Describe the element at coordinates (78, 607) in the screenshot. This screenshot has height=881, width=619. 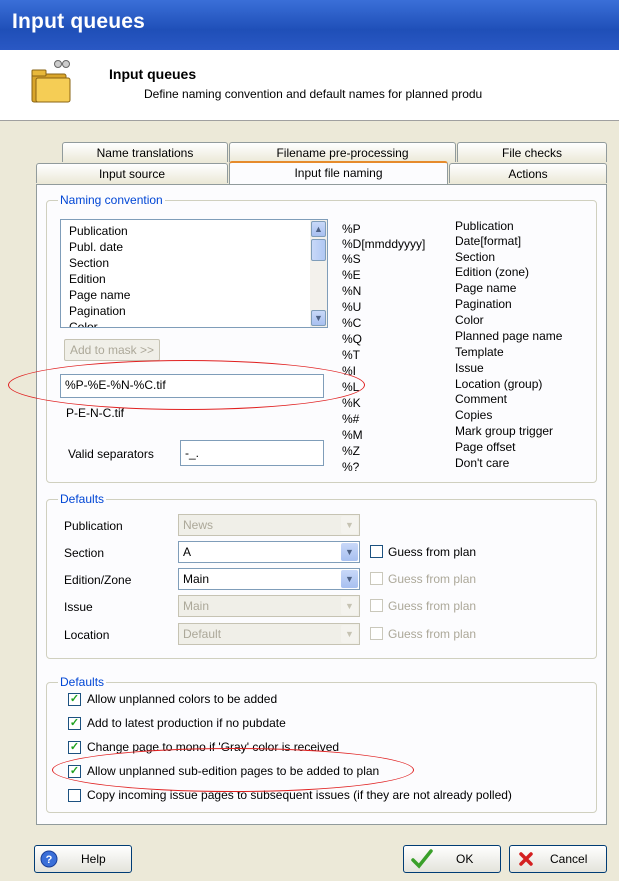
I see `issue-label: Issue` at that location.